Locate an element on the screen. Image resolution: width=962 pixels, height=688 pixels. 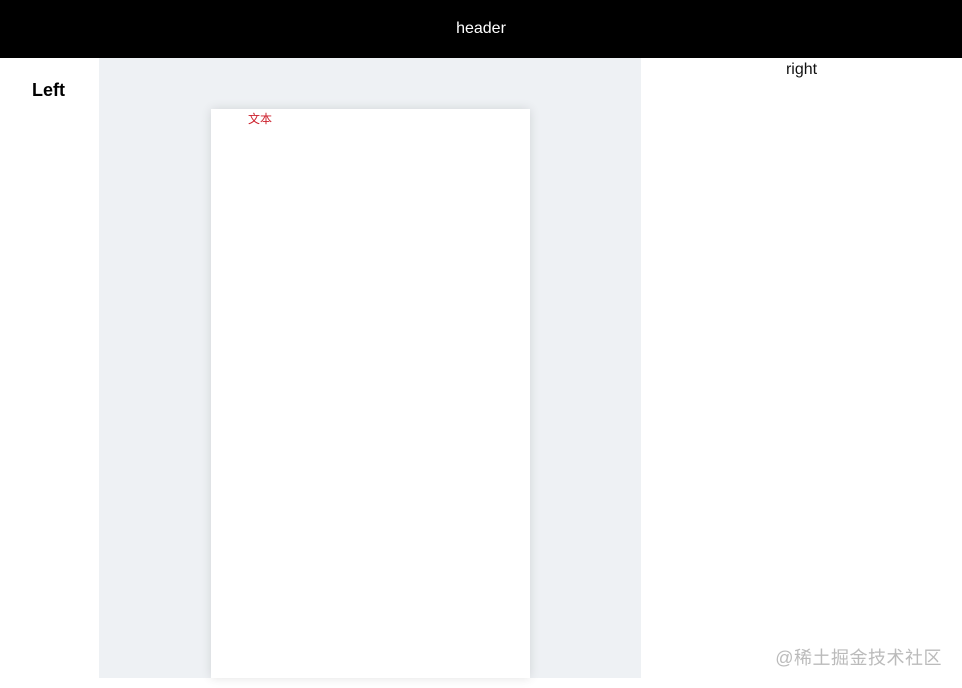
header-title: header is located at coordinates (481, 28).